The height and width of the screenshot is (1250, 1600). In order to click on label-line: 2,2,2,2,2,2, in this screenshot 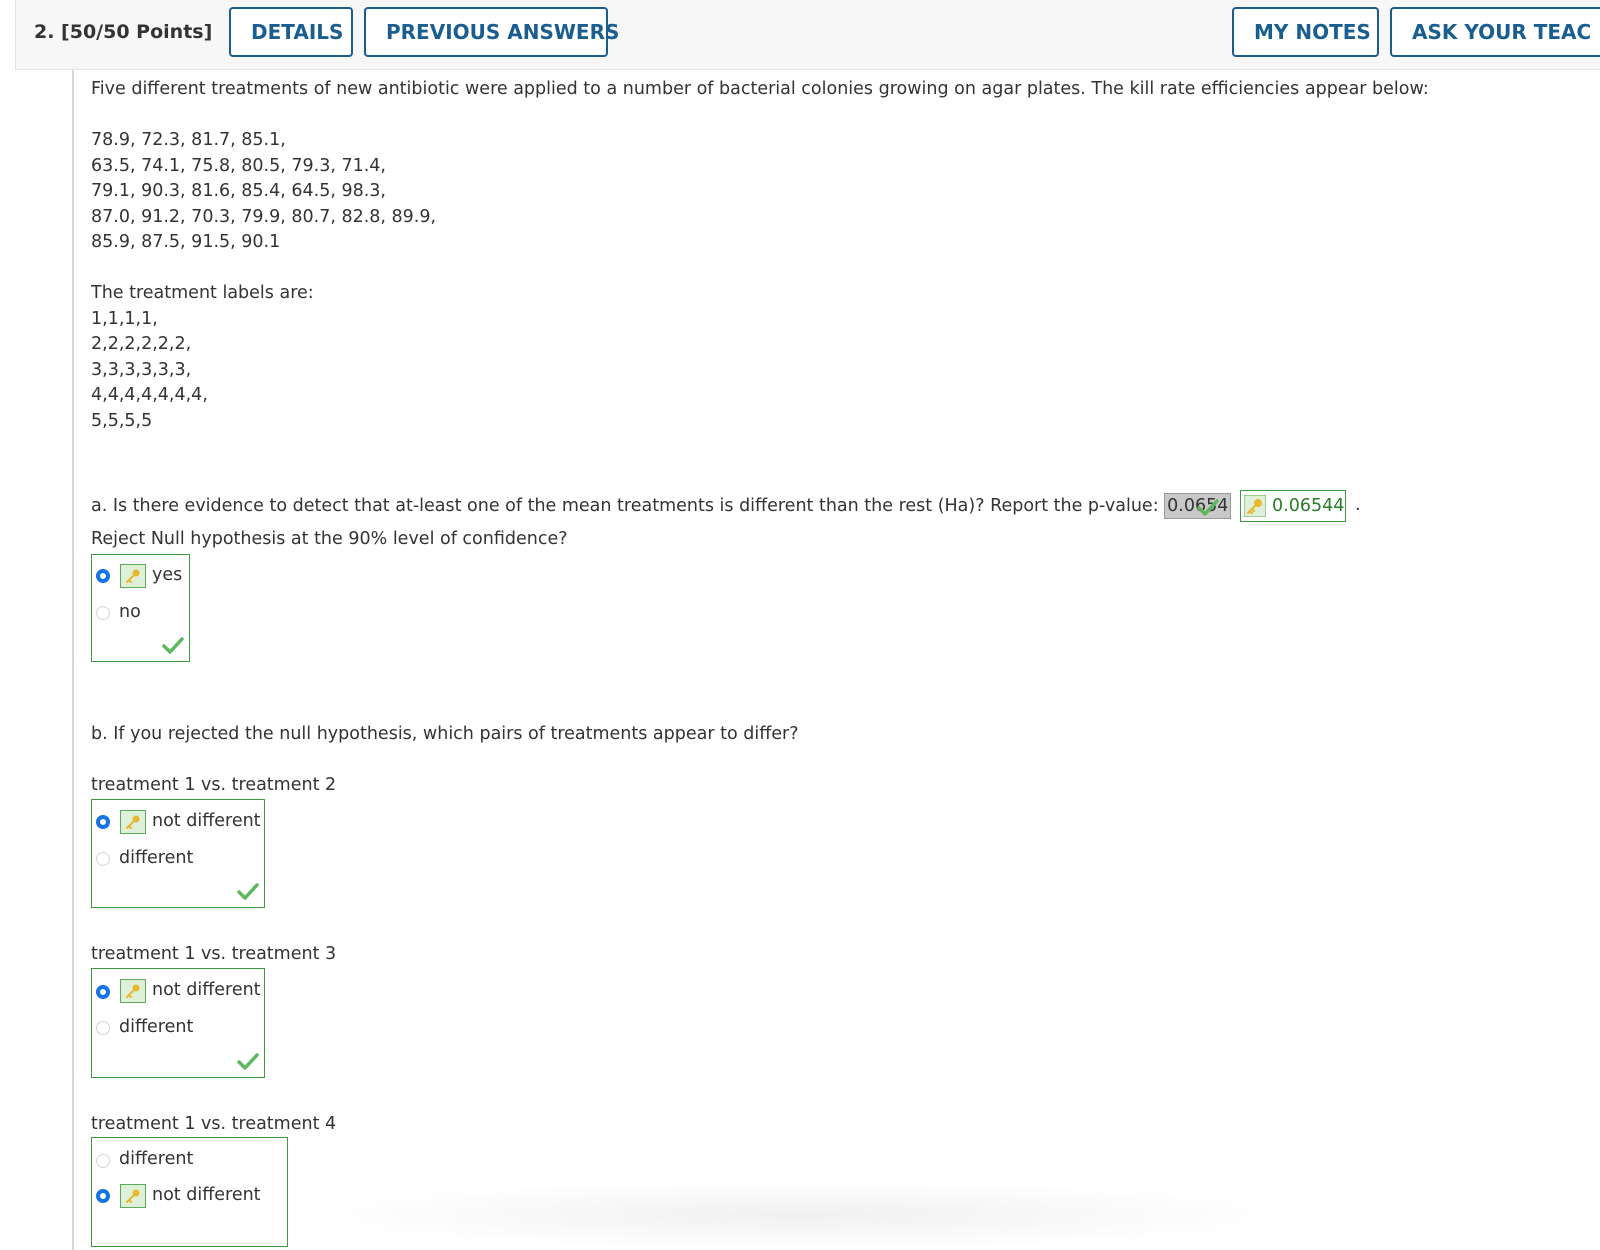, I will do `click(141, 344)`.